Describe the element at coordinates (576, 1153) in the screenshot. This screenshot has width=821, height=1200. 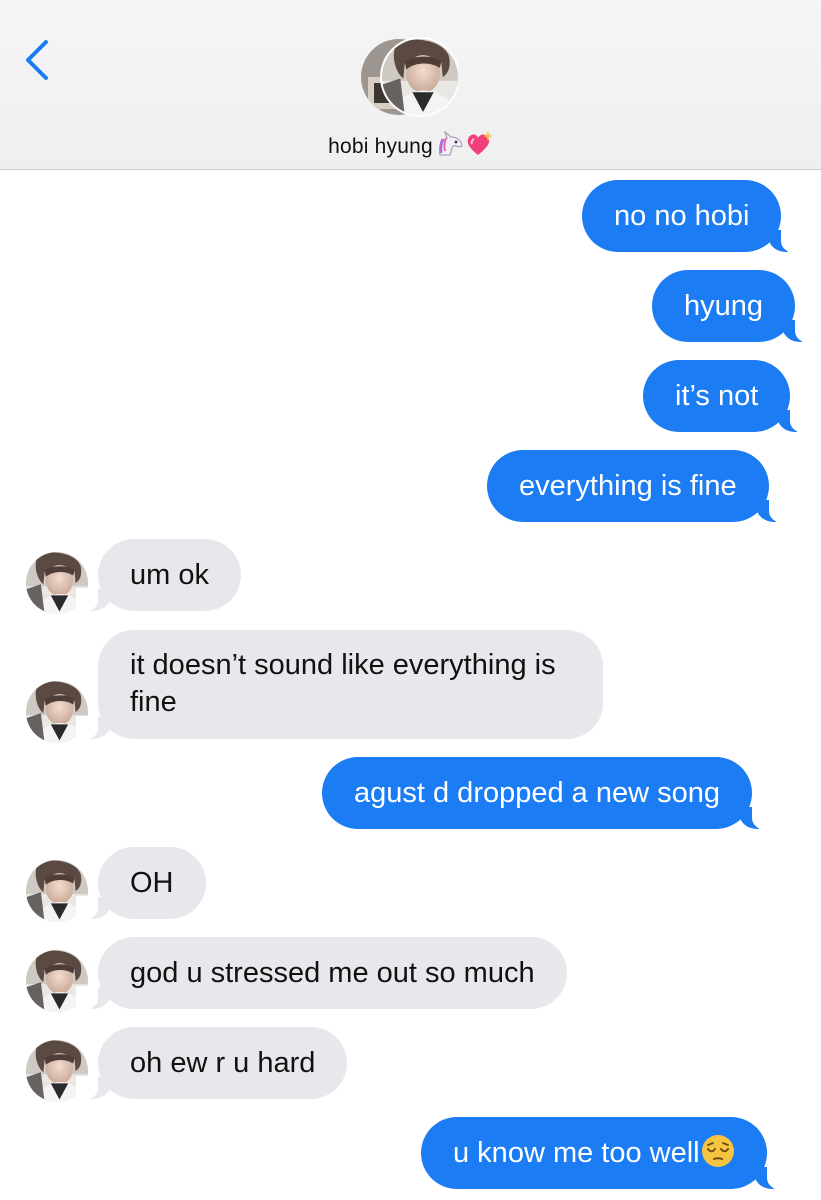
I see `message-text: u know me too well` at that location.